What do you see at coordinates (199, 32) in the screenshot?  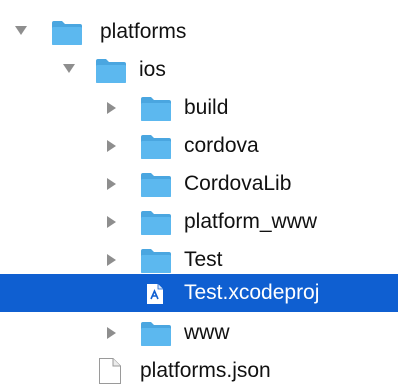 I see `tree-row-platforms: platforms` at bounding box center [199, 32].